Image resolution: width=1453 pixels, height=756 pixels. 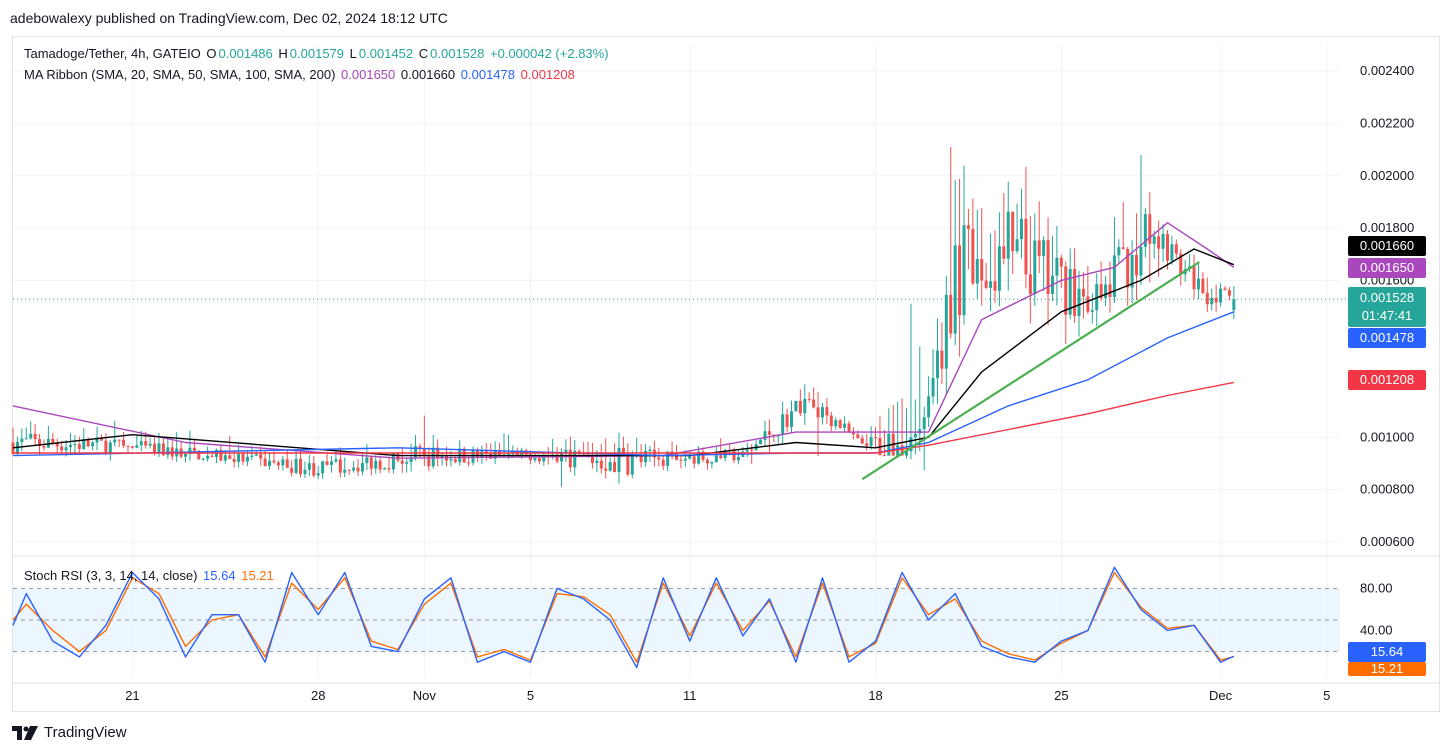 What do you see at coordinates (317, 53) in the screenshot?
I see `high-value: 0.001579` at bounding box center [317, 53].